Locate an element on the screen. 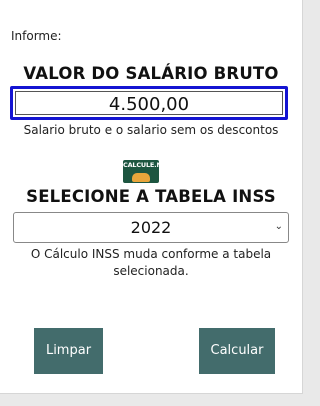  salary-input: 4.500,00 is located at coordinates (149, 103).